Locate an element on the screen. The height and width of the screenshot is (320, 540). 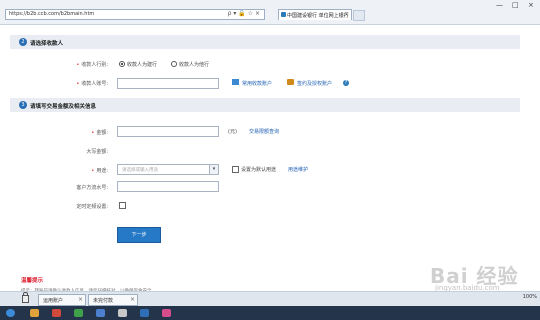
bottom-tab-1: 运用账户 × is located at coordinates (62, 300).